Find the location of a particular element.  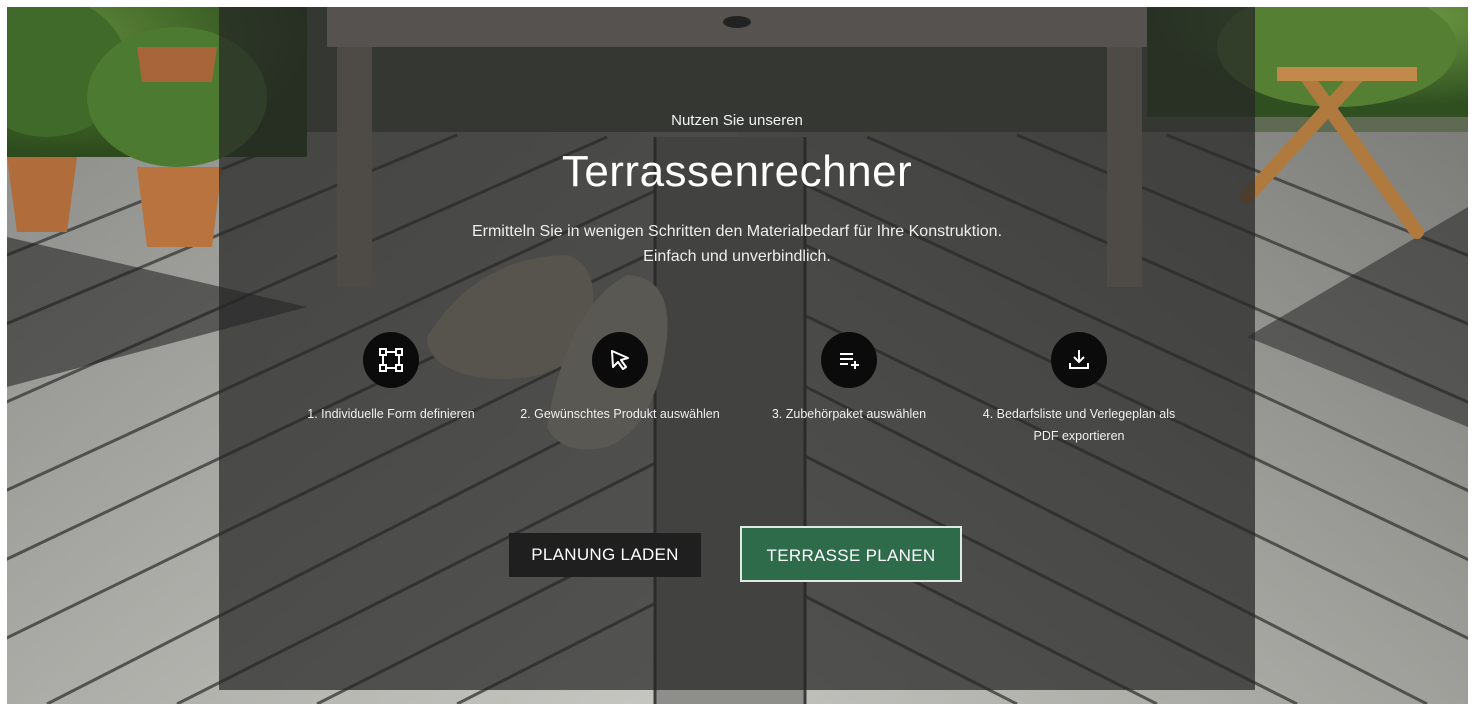

shape-icon is located at coordinates (391, 360).